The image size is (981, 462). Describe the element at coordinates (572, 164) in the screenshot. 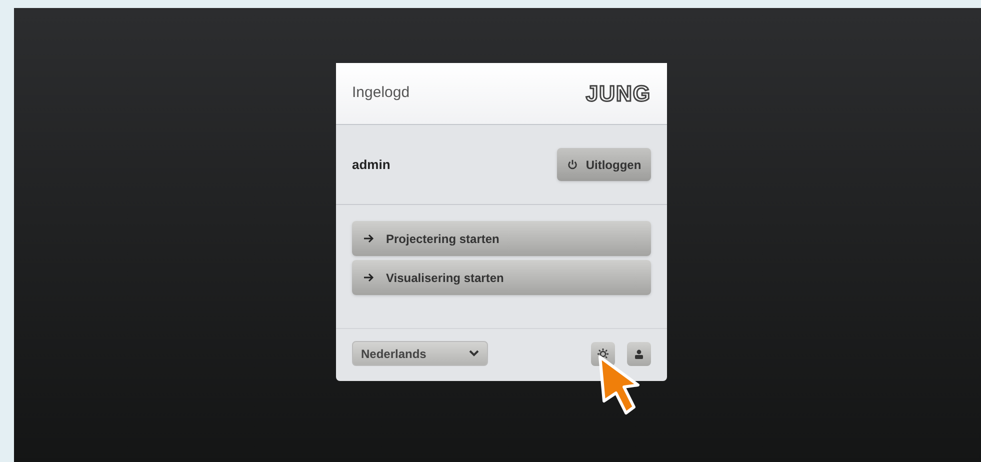

I see `power-icon` at that location.